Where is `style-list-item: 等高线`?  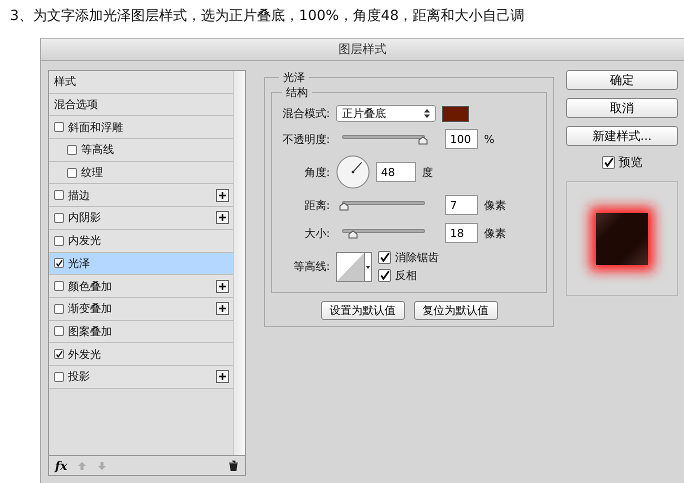 style-list-item: 等高线 is located at coordinates (141, 150).